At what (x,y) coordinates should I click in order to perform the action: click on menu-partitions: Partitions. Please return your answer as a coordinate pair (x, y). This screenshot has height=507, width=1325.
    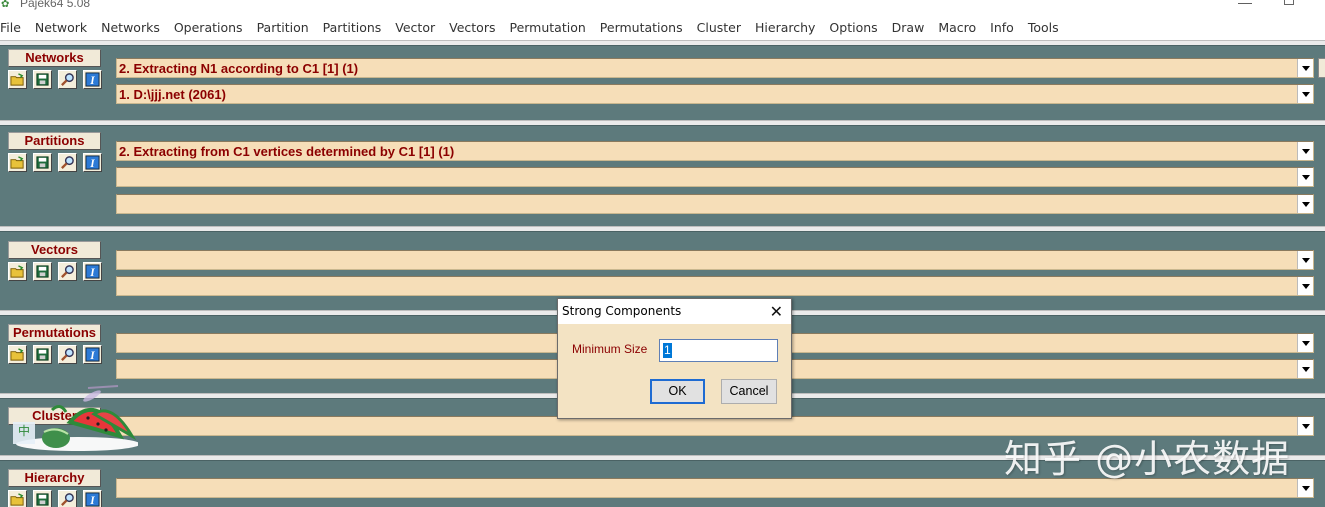
    Looking at the image, I should click on (352, 27).